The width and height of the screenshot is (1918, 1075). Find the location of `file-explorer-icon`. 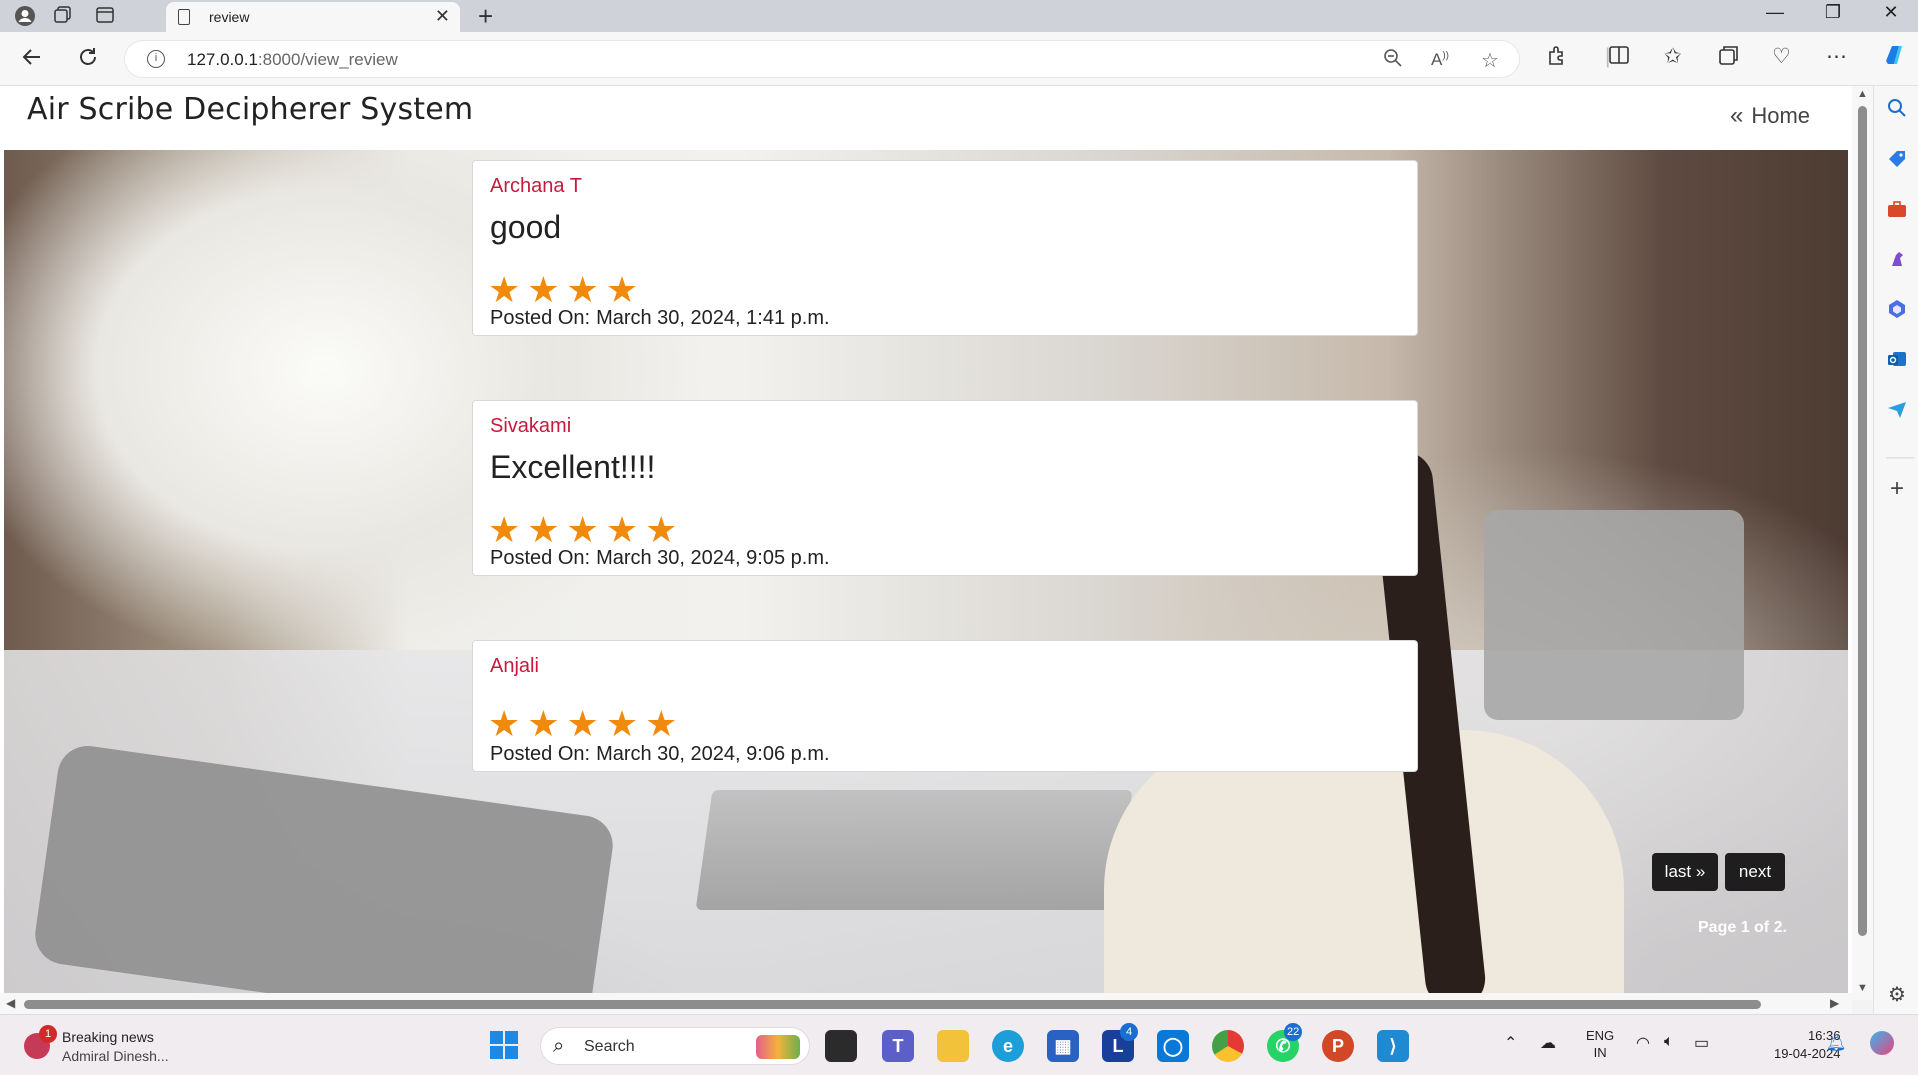

file-explorer-icon is located at coordinates (953, 1046).